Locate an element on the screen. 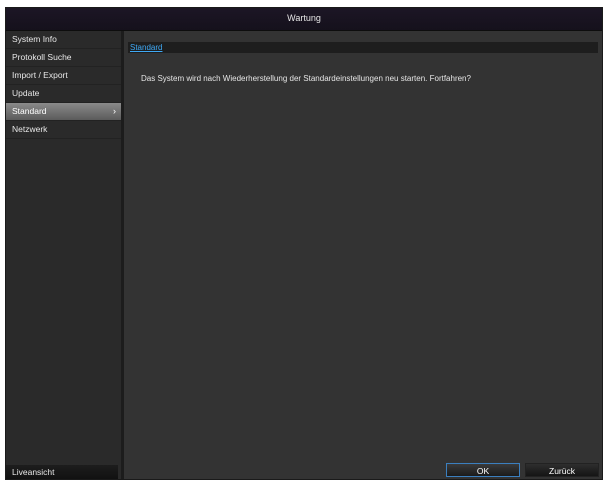 The height and width of the screenshot is (481, 608). sidebar-item-import-export: Import / Export is located at coordinates (63, 76).